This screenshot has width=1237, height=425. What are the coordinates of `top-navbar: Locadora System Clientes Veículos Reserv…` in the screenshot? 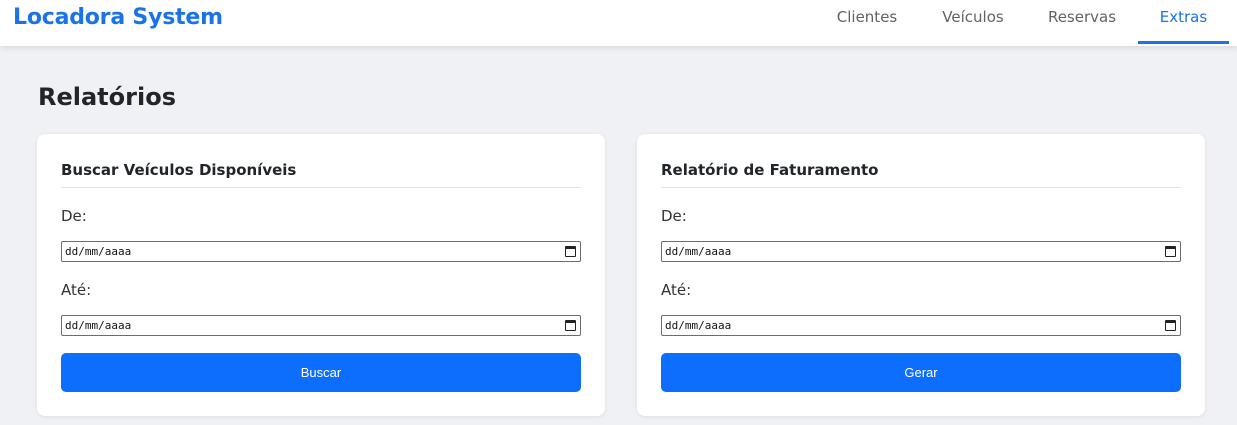 It's located at (618, 23).